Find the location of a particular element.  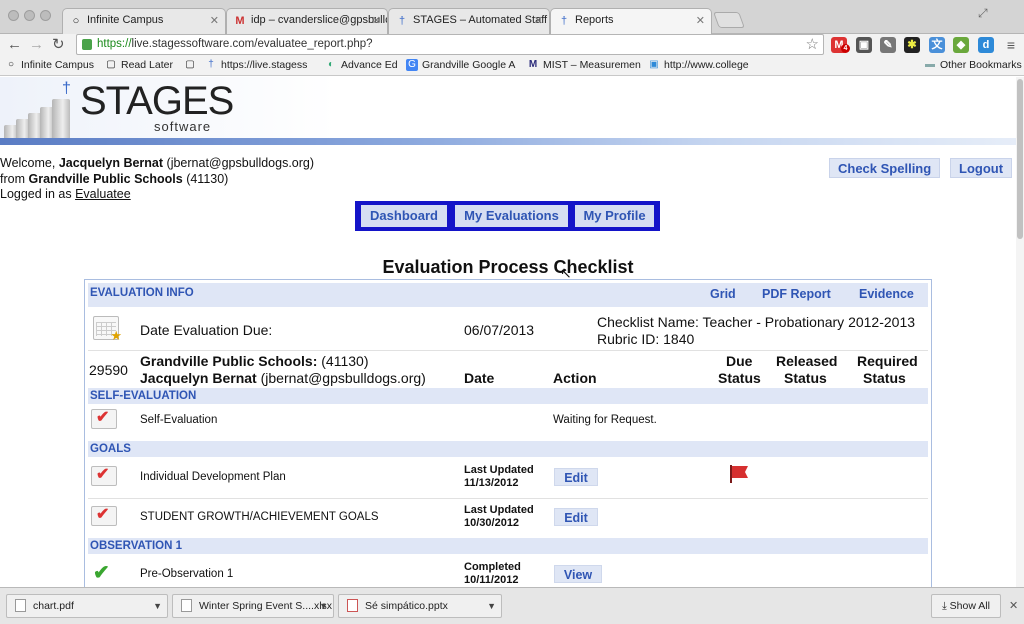

download-name: Winter Spring Event S....xlsx is located at coordinates (266, 606).